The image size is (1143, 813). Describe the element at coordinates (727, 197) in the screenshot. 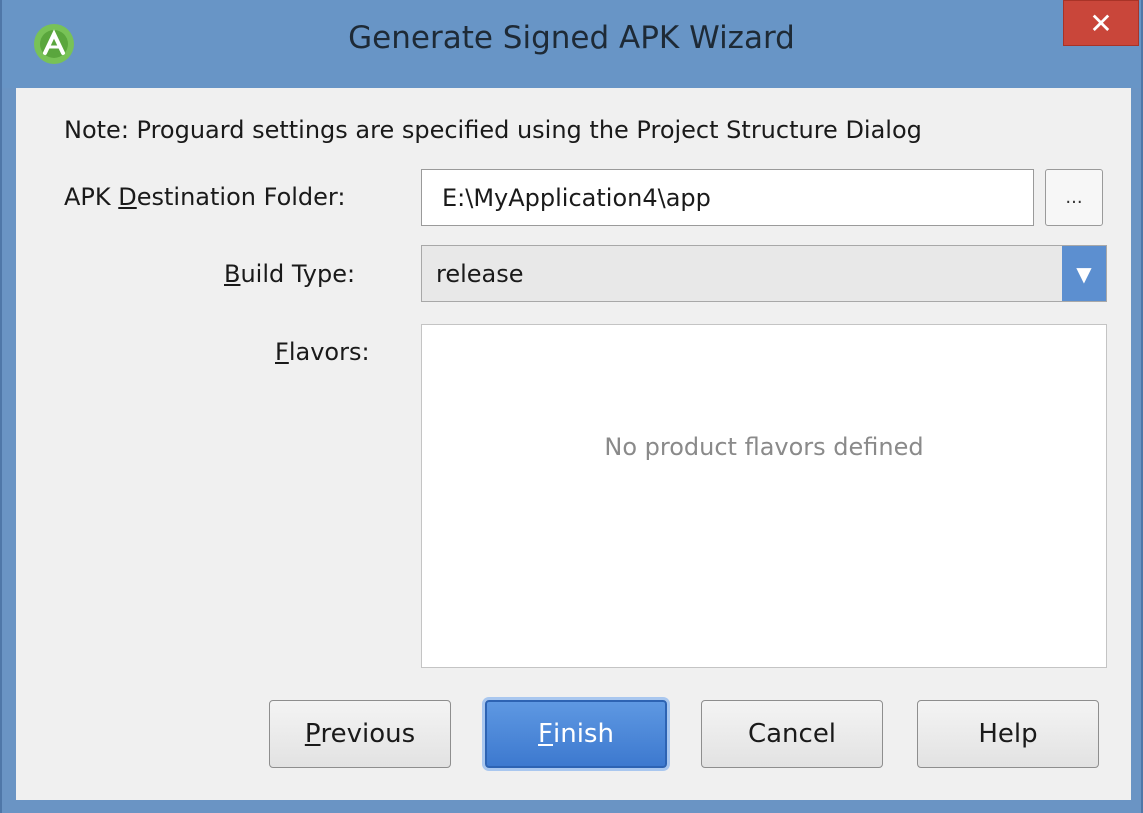

I see `destination-folder-input: E:\MyApplication4\app` at that location.